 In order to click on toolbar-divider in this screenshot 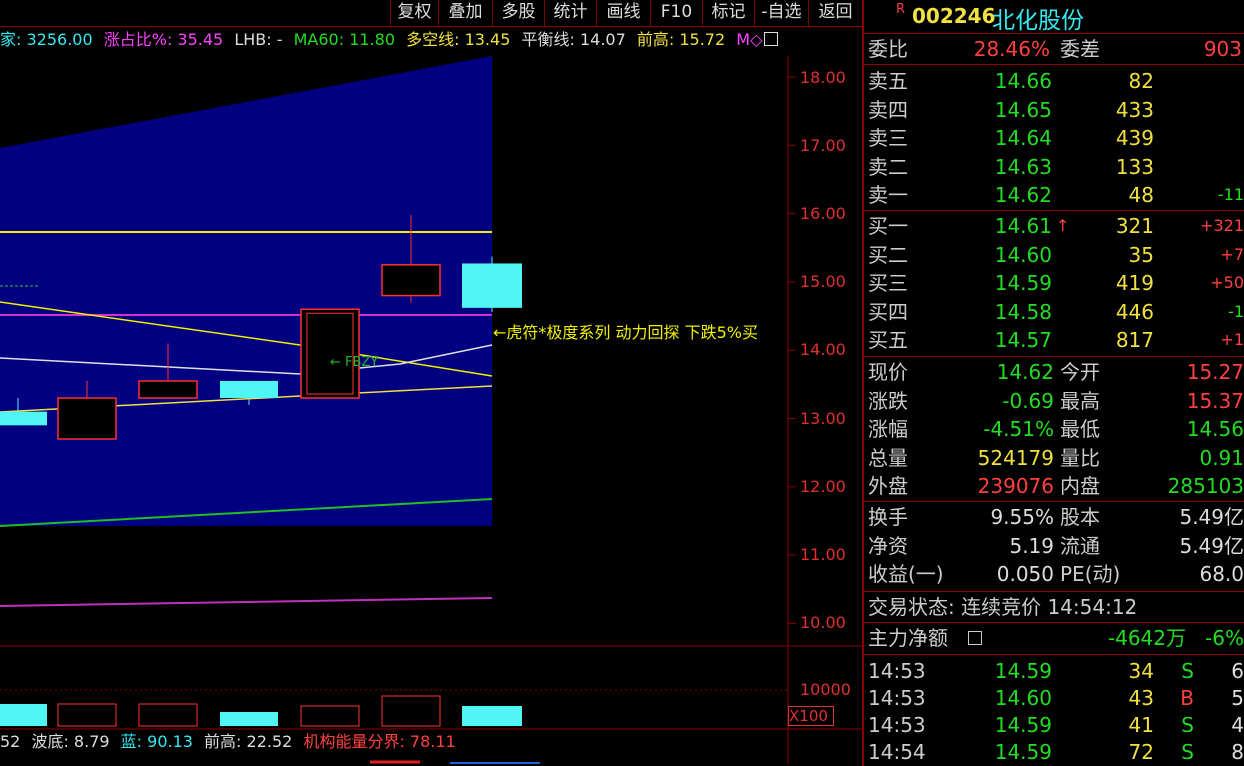, I will do `click(431, 26)`.